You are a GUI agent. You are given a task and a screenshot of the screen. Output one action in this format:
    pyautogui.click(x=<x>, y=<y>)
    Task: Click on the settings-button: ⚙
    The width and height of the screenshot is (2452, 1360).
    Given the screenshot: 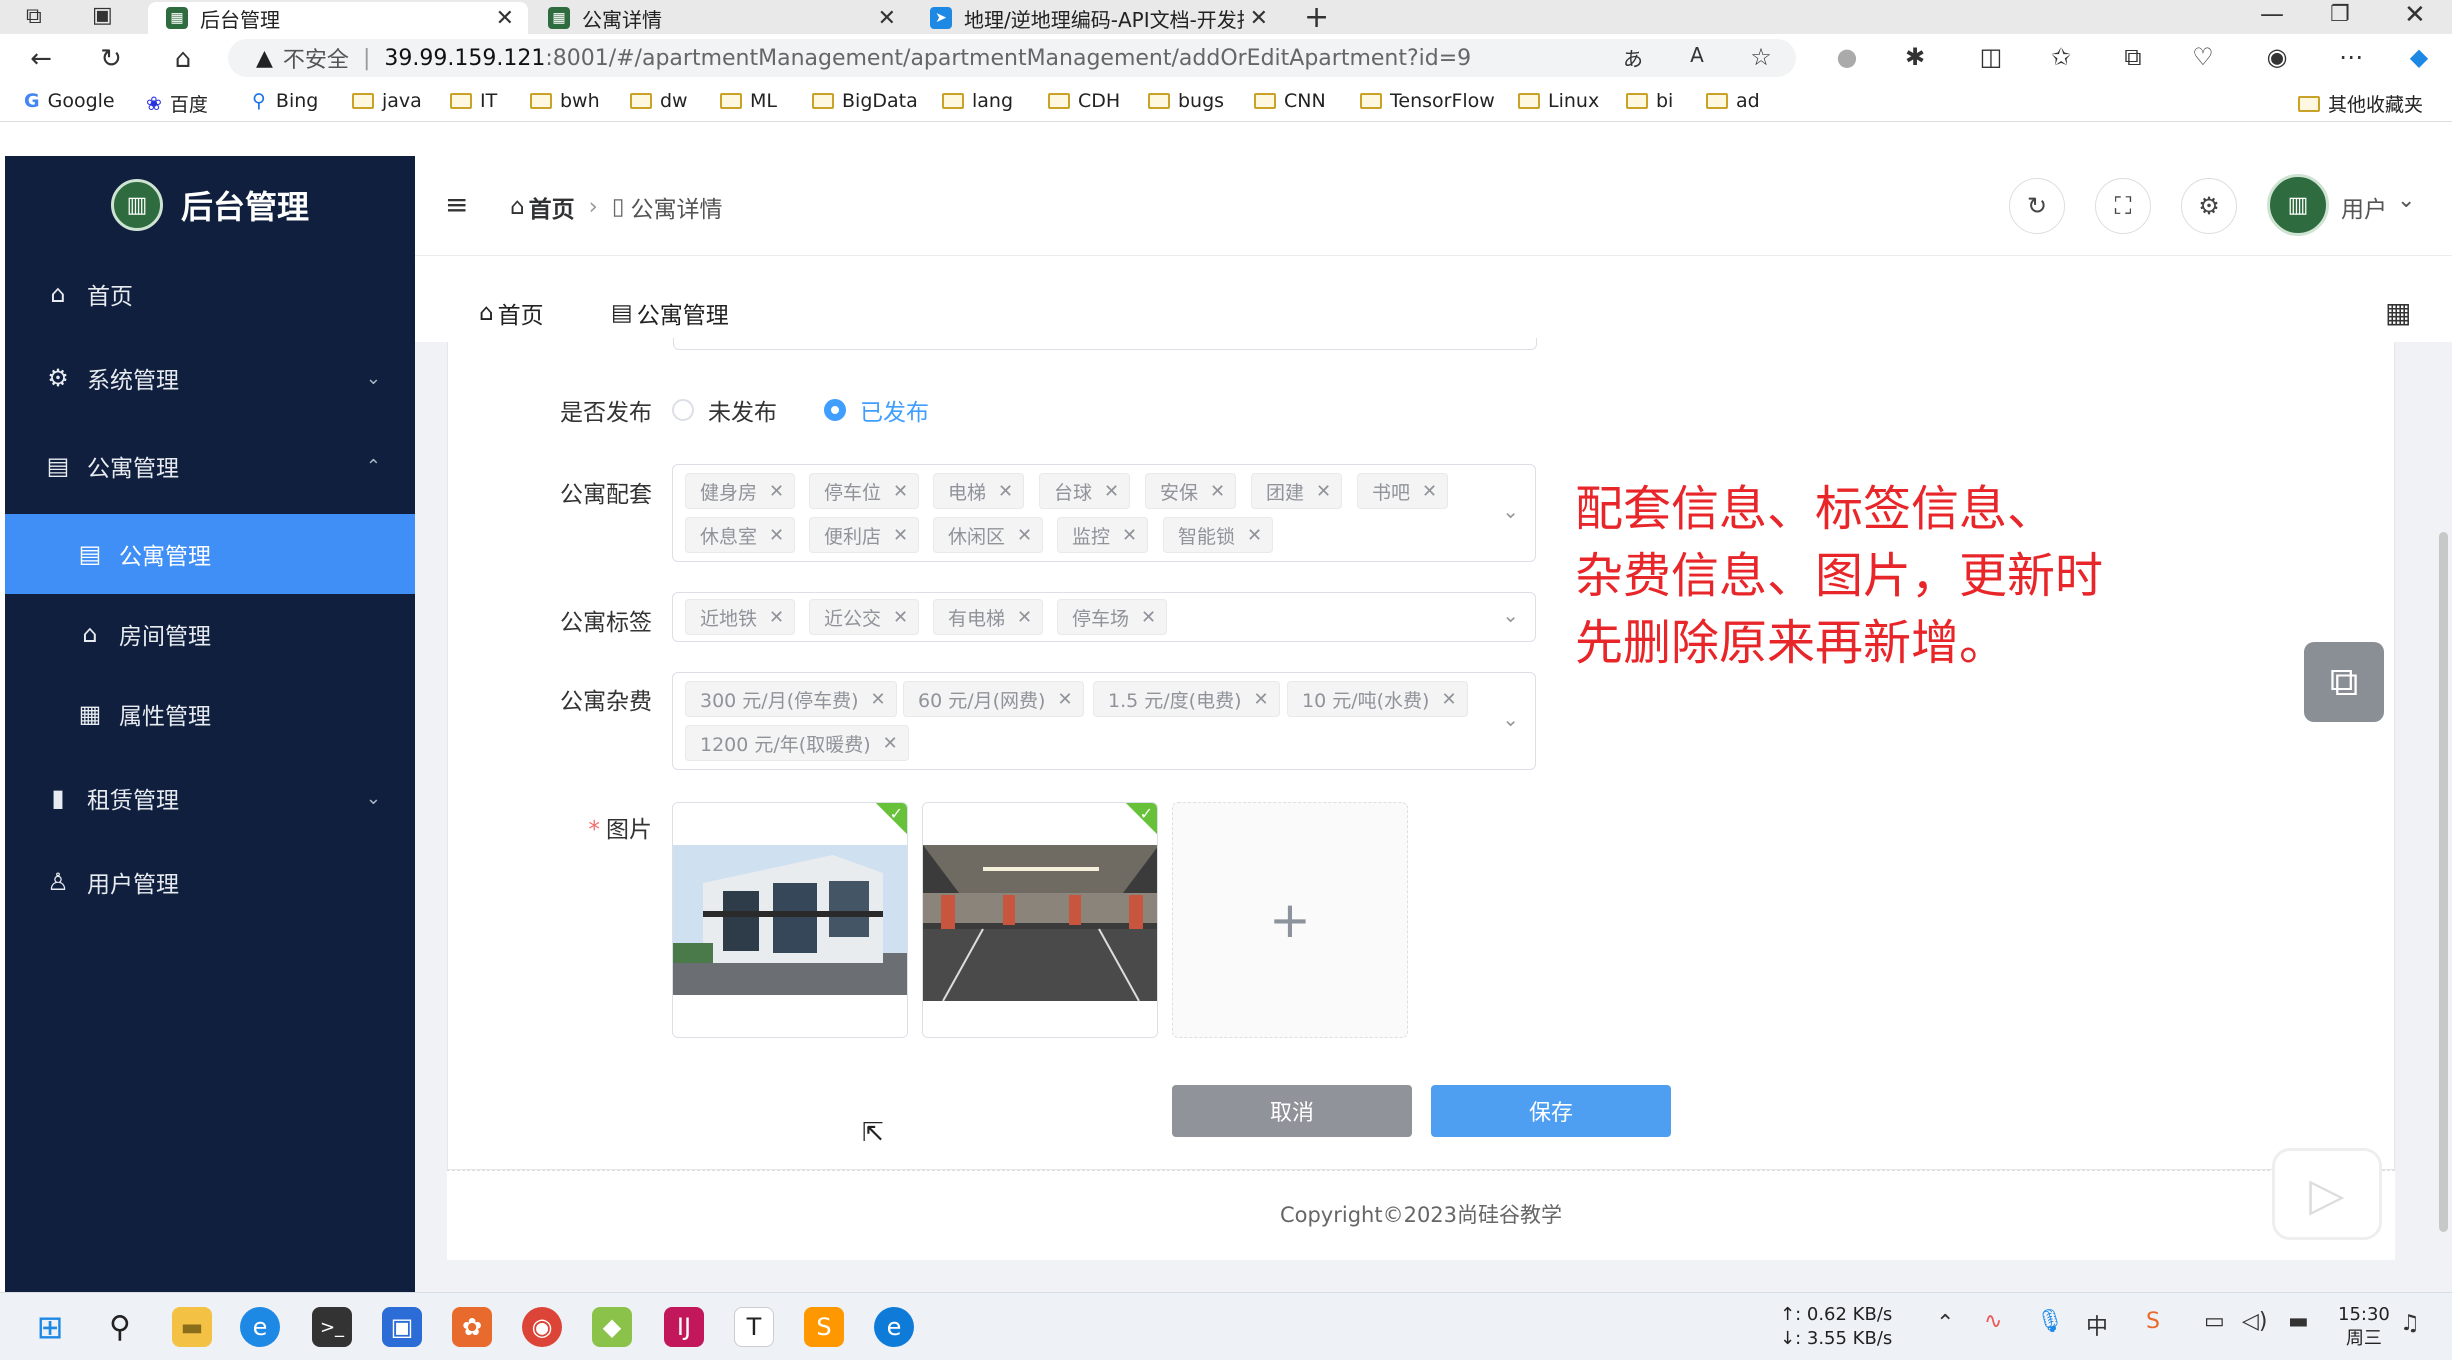 What is the action you would take?
    pyautogui.click(x=2209, y=206)
    